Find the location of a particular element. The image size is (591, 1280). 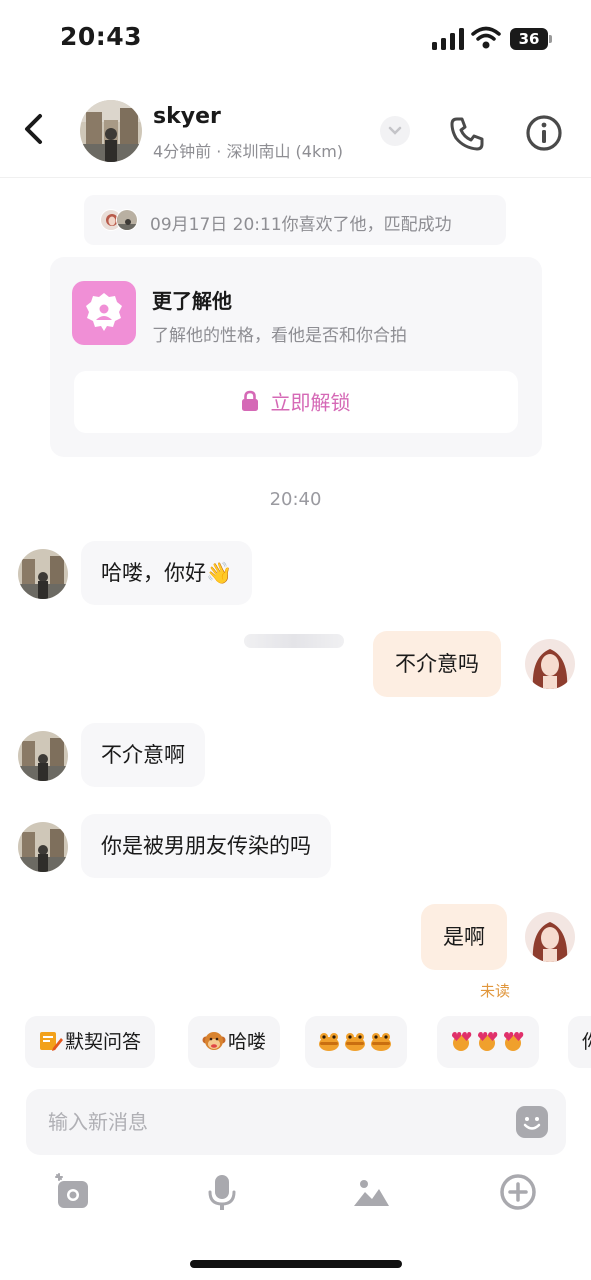

smiley-icon is located at coordinates (532, 1123).